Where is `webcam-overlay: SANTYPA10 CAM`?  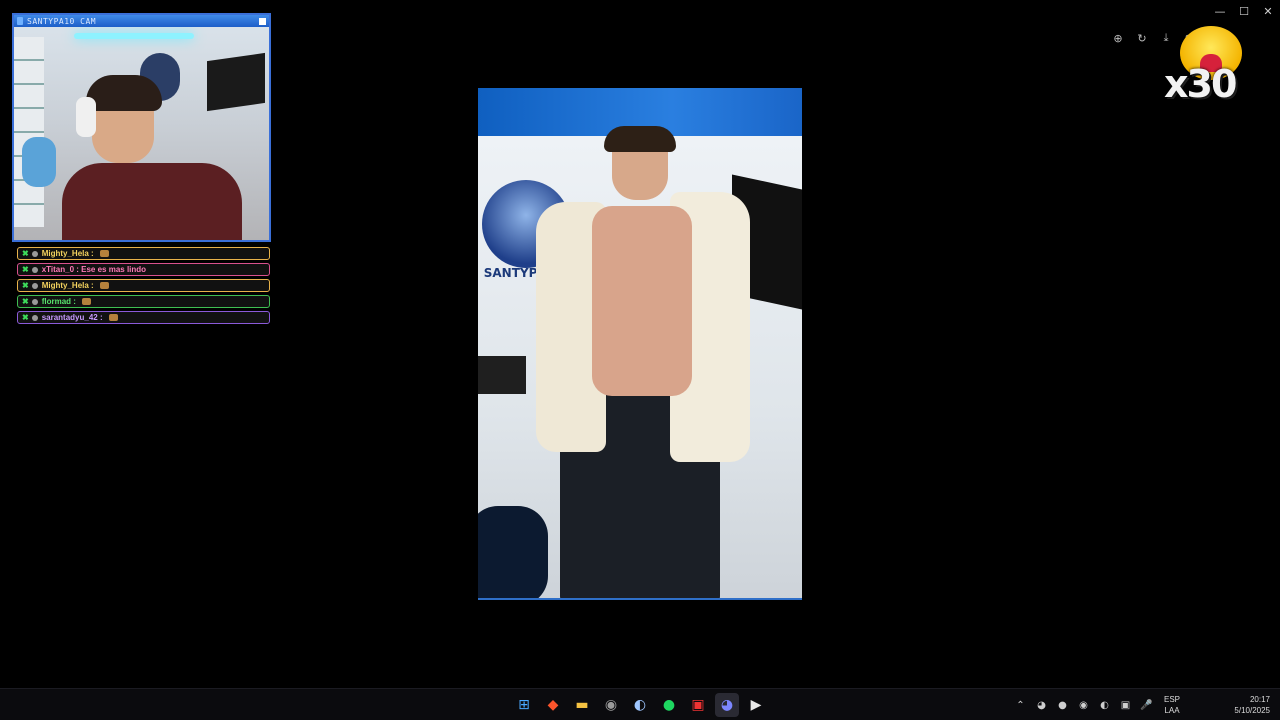 webcam-overlay: SANTYPA10 CAM is located at coordinates (141, 127).